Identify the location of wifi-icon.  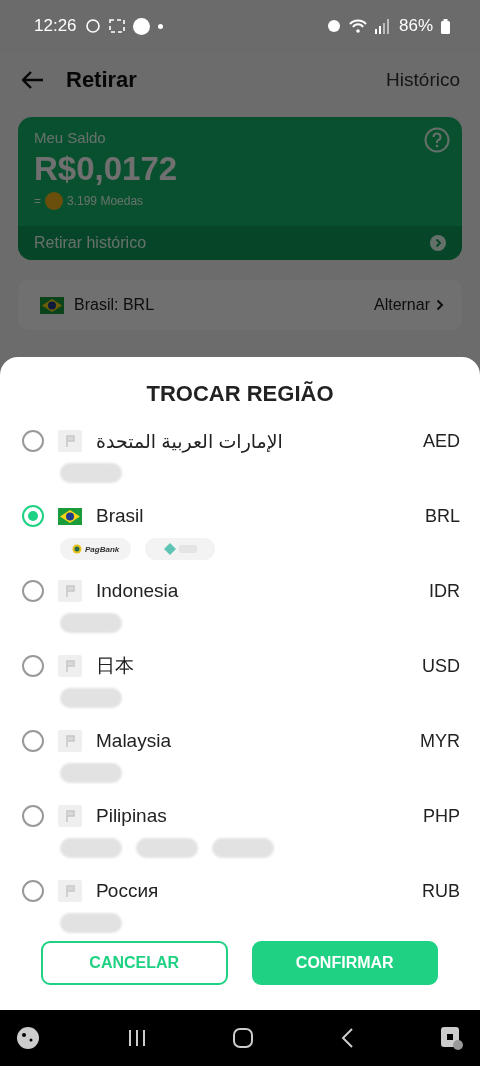
(357, 26).